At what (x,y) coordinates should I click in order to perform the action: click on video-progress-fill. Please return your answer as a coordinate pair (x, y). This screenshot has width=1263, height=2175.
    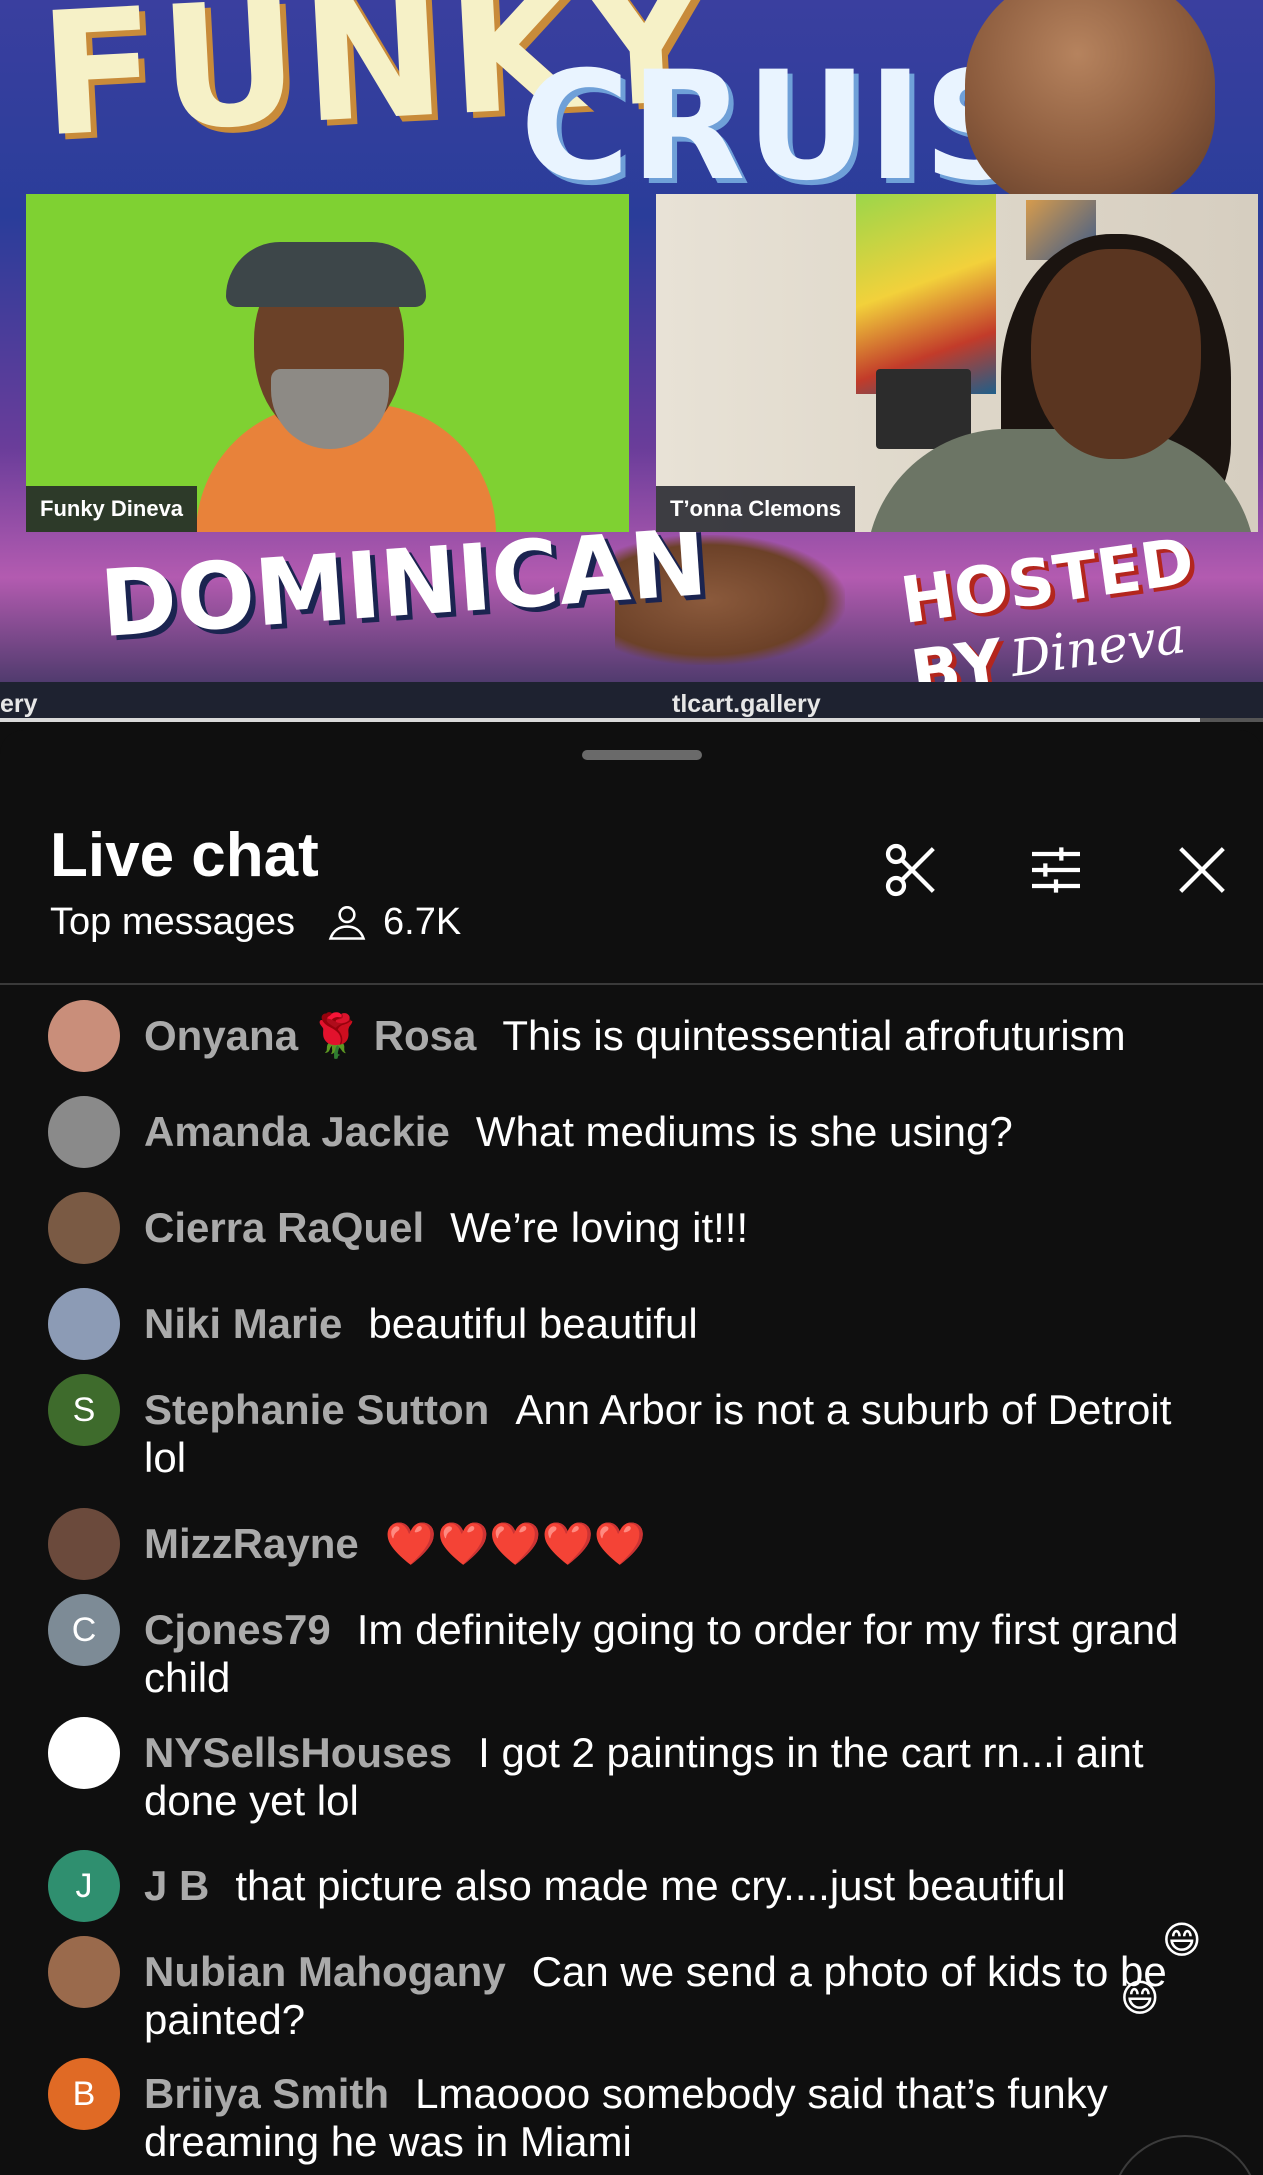
    Looking at the image, I should click on (600, 720).